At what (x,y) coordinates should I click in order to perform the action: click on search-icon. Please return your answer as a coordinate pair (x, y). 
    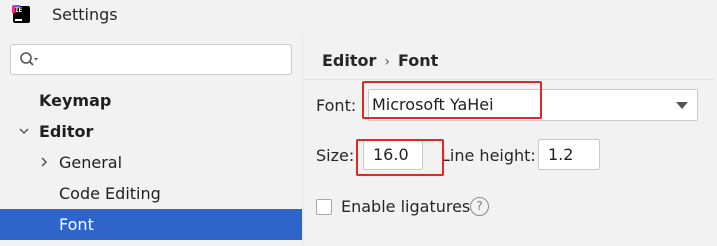
    Looking at the image, I should click on (29, 59).